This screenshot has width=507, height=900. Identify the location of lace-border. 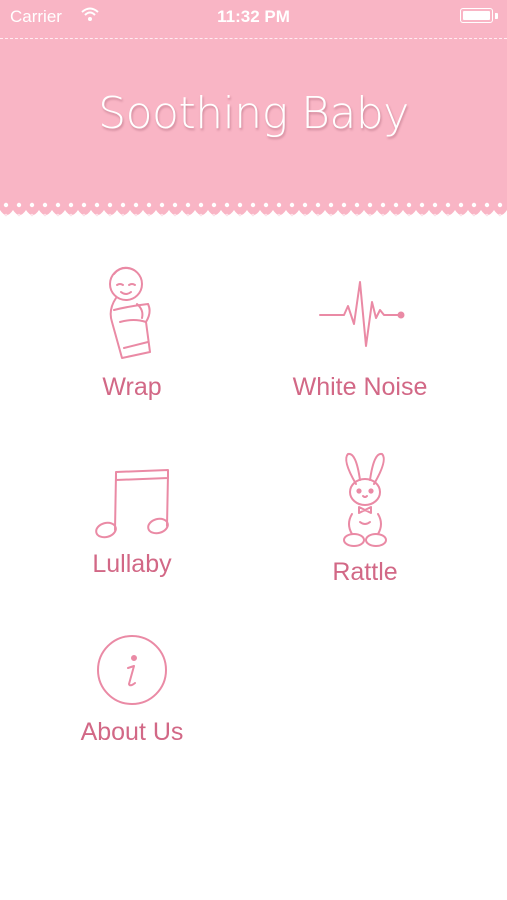
(253, 207).